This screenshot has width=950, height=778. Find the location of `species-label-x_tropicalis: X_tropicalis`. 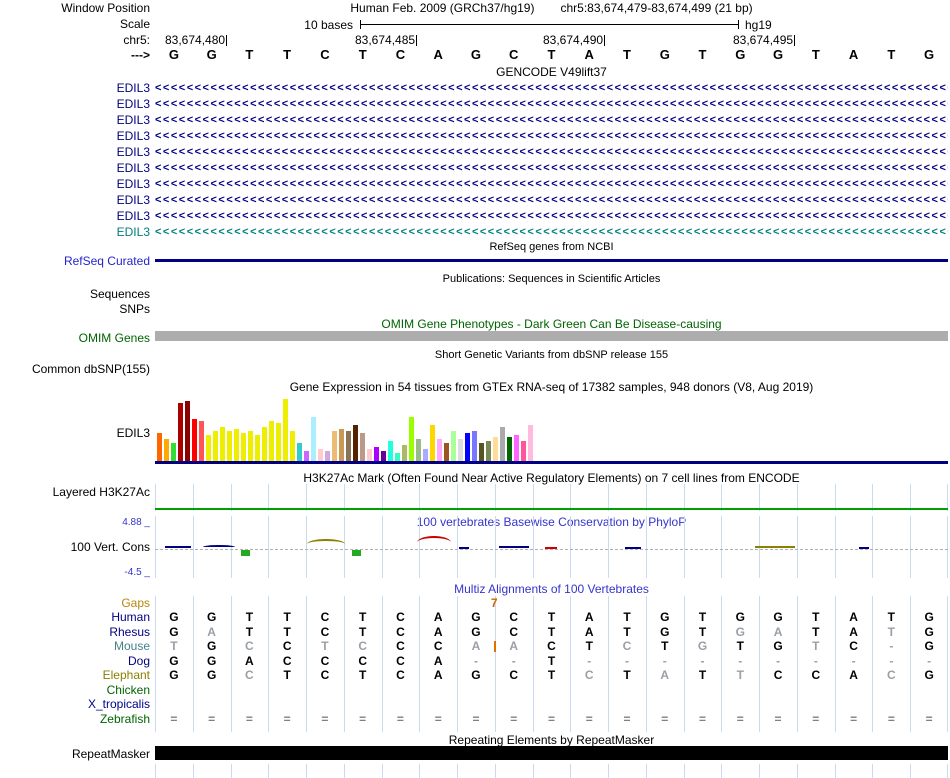

species-label-x_tropicalis: X_tropicalis is located at coordinates (75, 704).